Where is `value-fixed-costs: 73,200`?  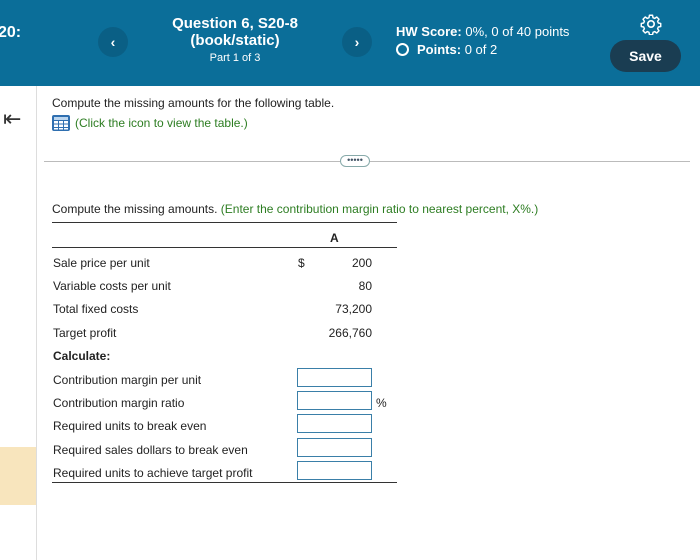
value-fixed-costs: 73,200 is located at coordinates (353, 309).